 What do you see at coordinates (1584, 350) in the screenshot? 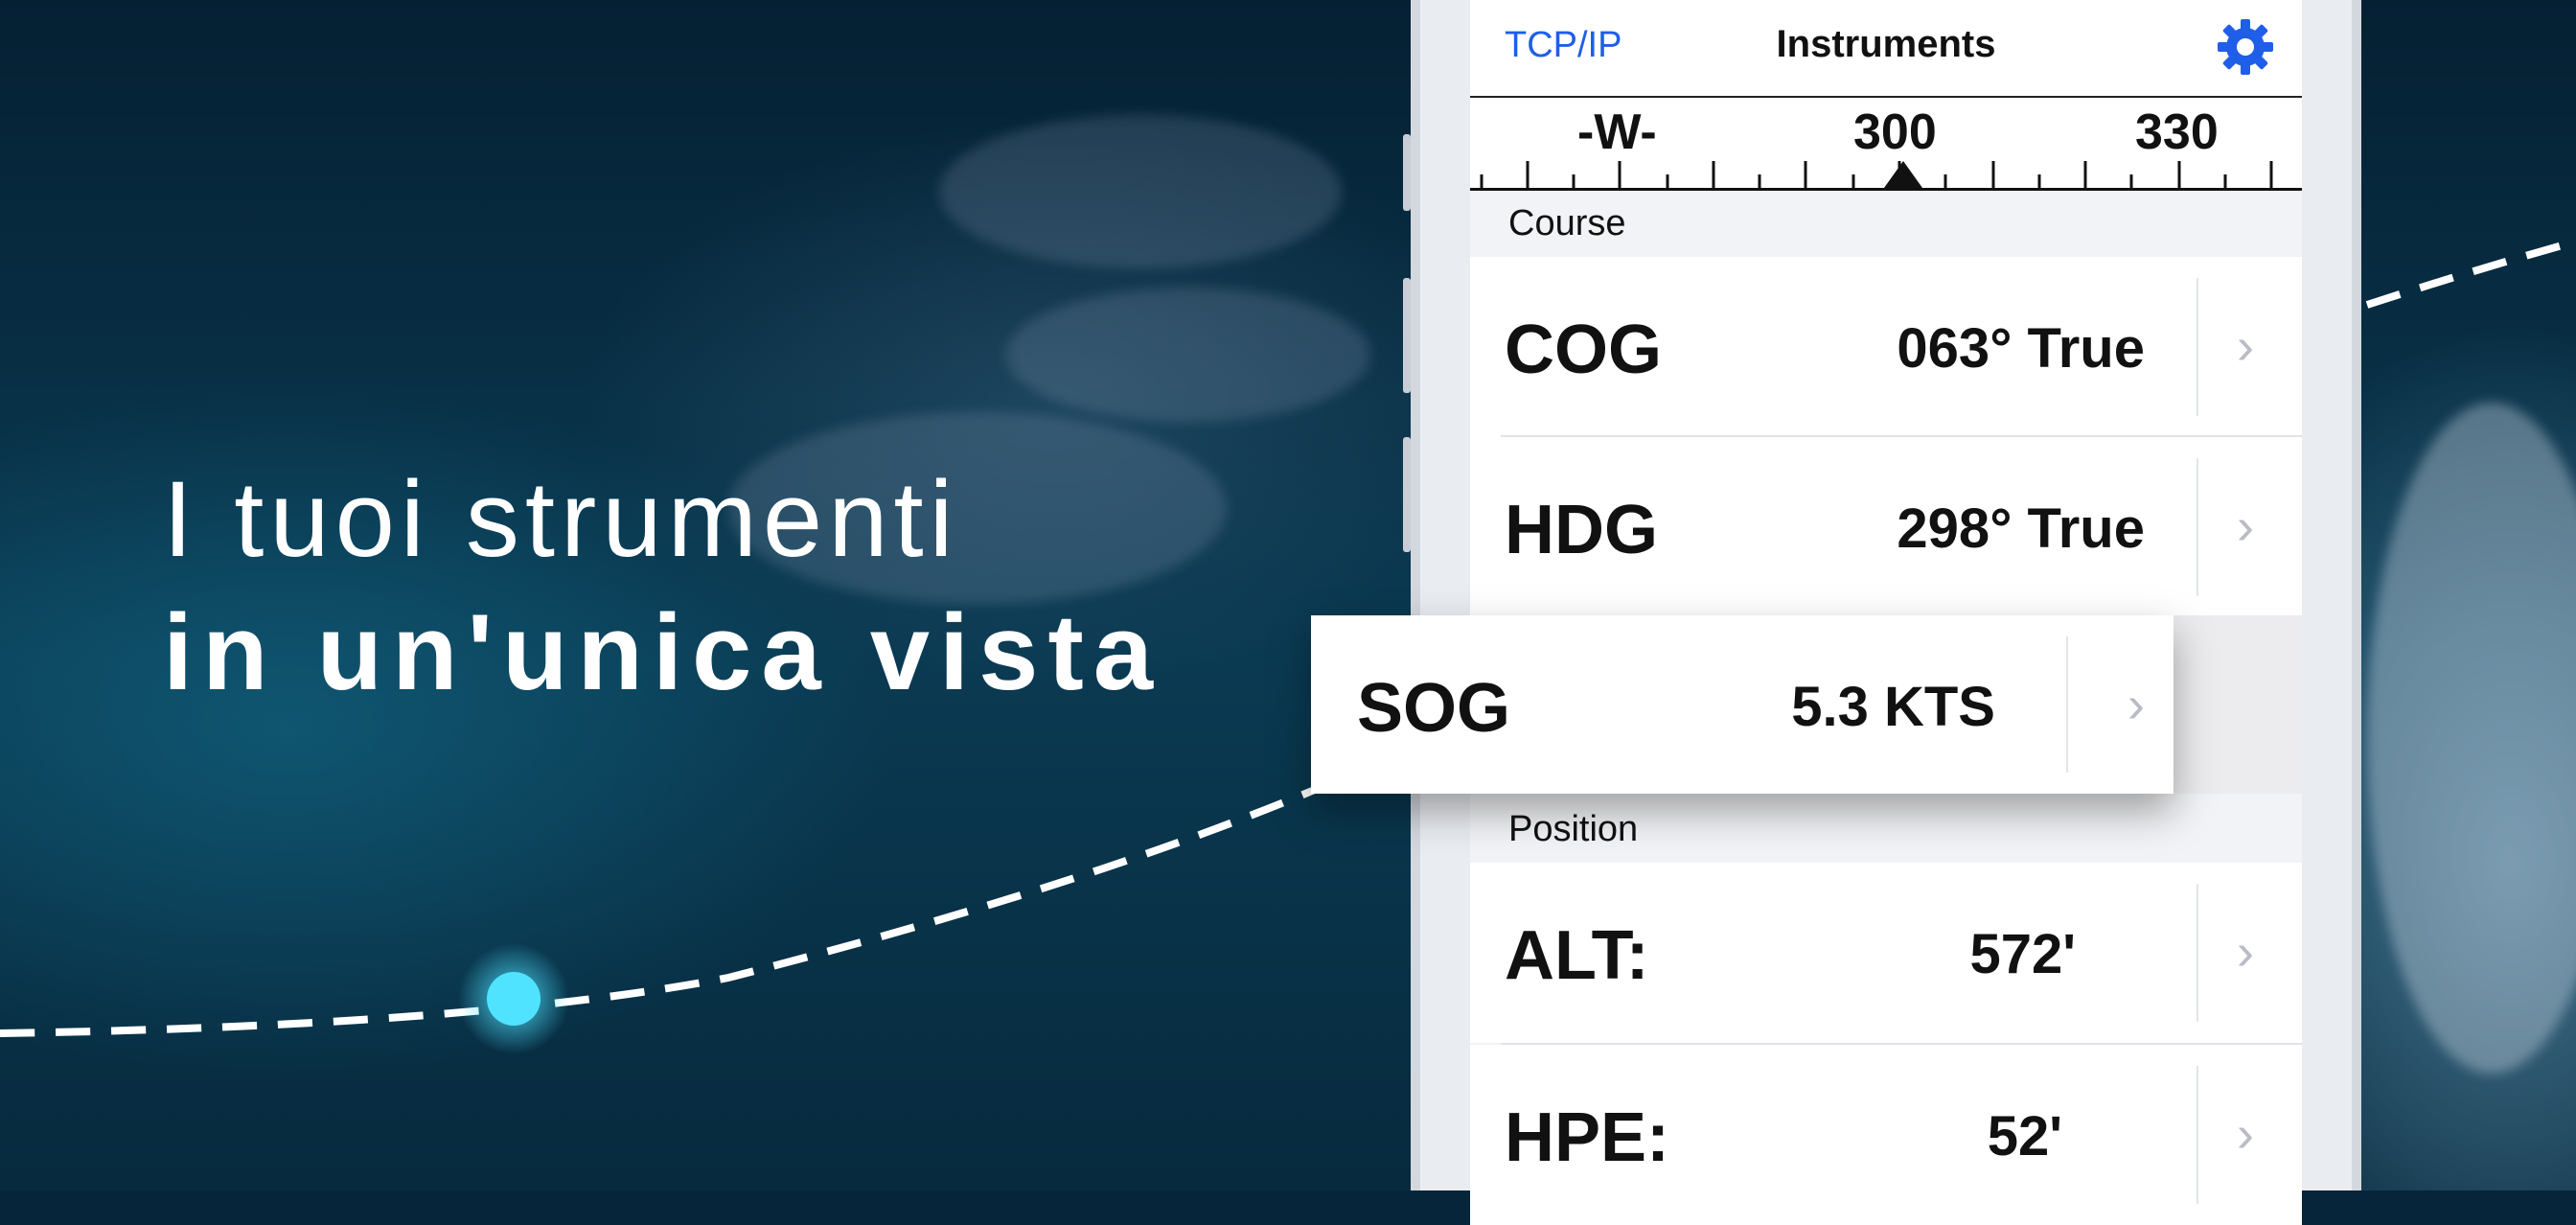
I see `row-label: COG` at bounding box center [1584, 350].